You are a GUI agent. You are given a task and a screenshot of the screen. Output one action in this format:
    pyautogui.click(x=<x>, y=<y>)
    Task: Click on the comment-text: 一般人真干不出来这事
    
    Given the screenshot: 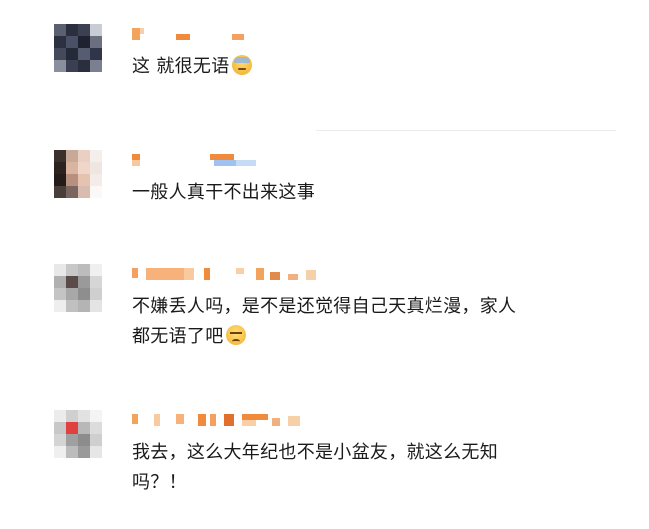 What is the action you would take?
    pyautogui.click(x=223, y=192)
    